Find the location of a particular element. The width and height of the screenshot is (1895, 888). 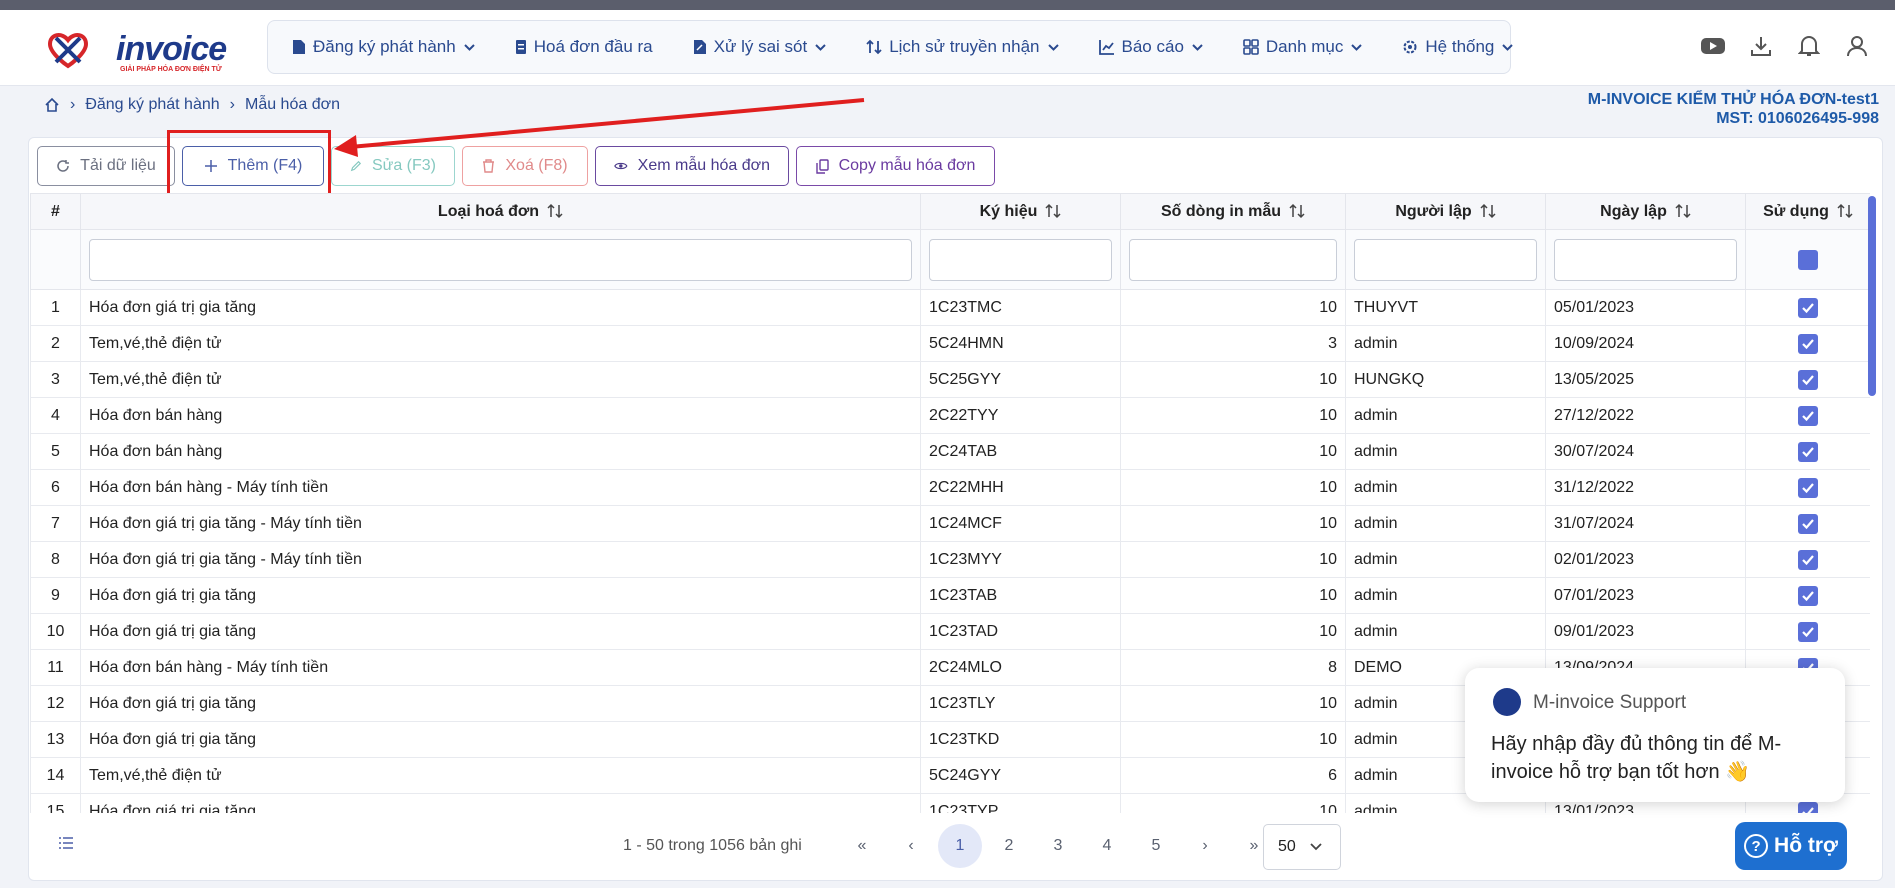

table-scrollbar is located at coordinates (1872, 296).